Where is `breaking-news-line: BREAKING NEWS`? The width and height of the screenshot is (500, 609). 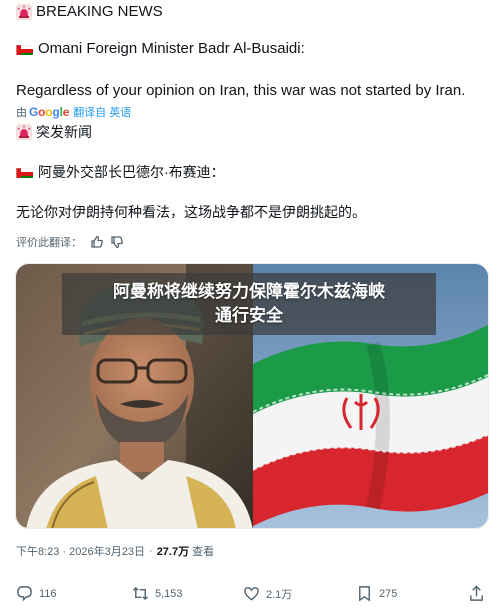 breaking-news-line: BREAKING NEWS is located at coordinates (89, 12).